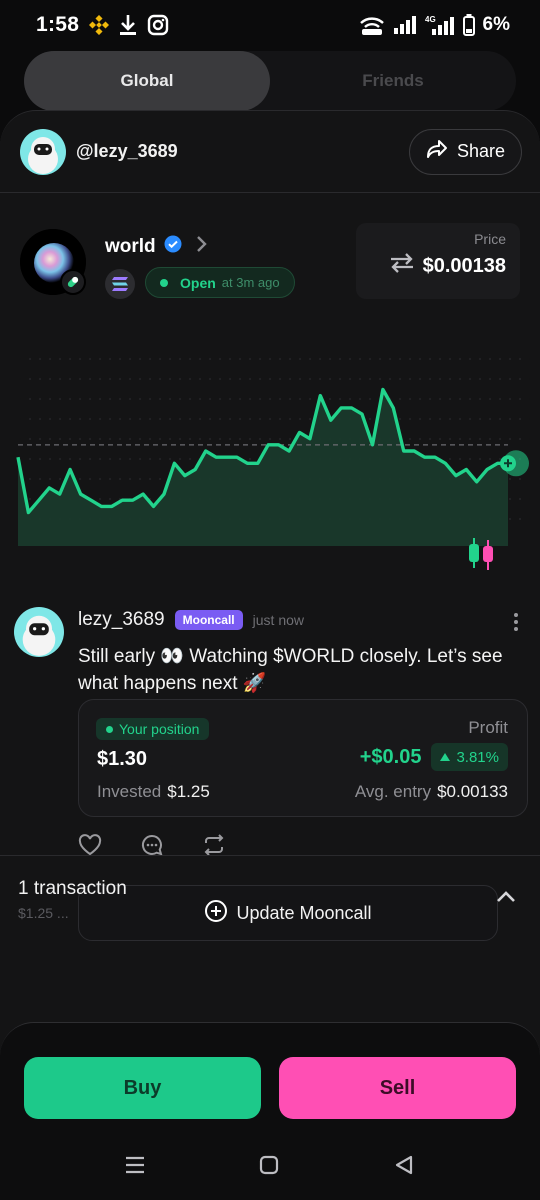 Image resolution: width=540 pixels, height=1200 pixels. I want to click on invested-label: Invested, so click(129, 791).